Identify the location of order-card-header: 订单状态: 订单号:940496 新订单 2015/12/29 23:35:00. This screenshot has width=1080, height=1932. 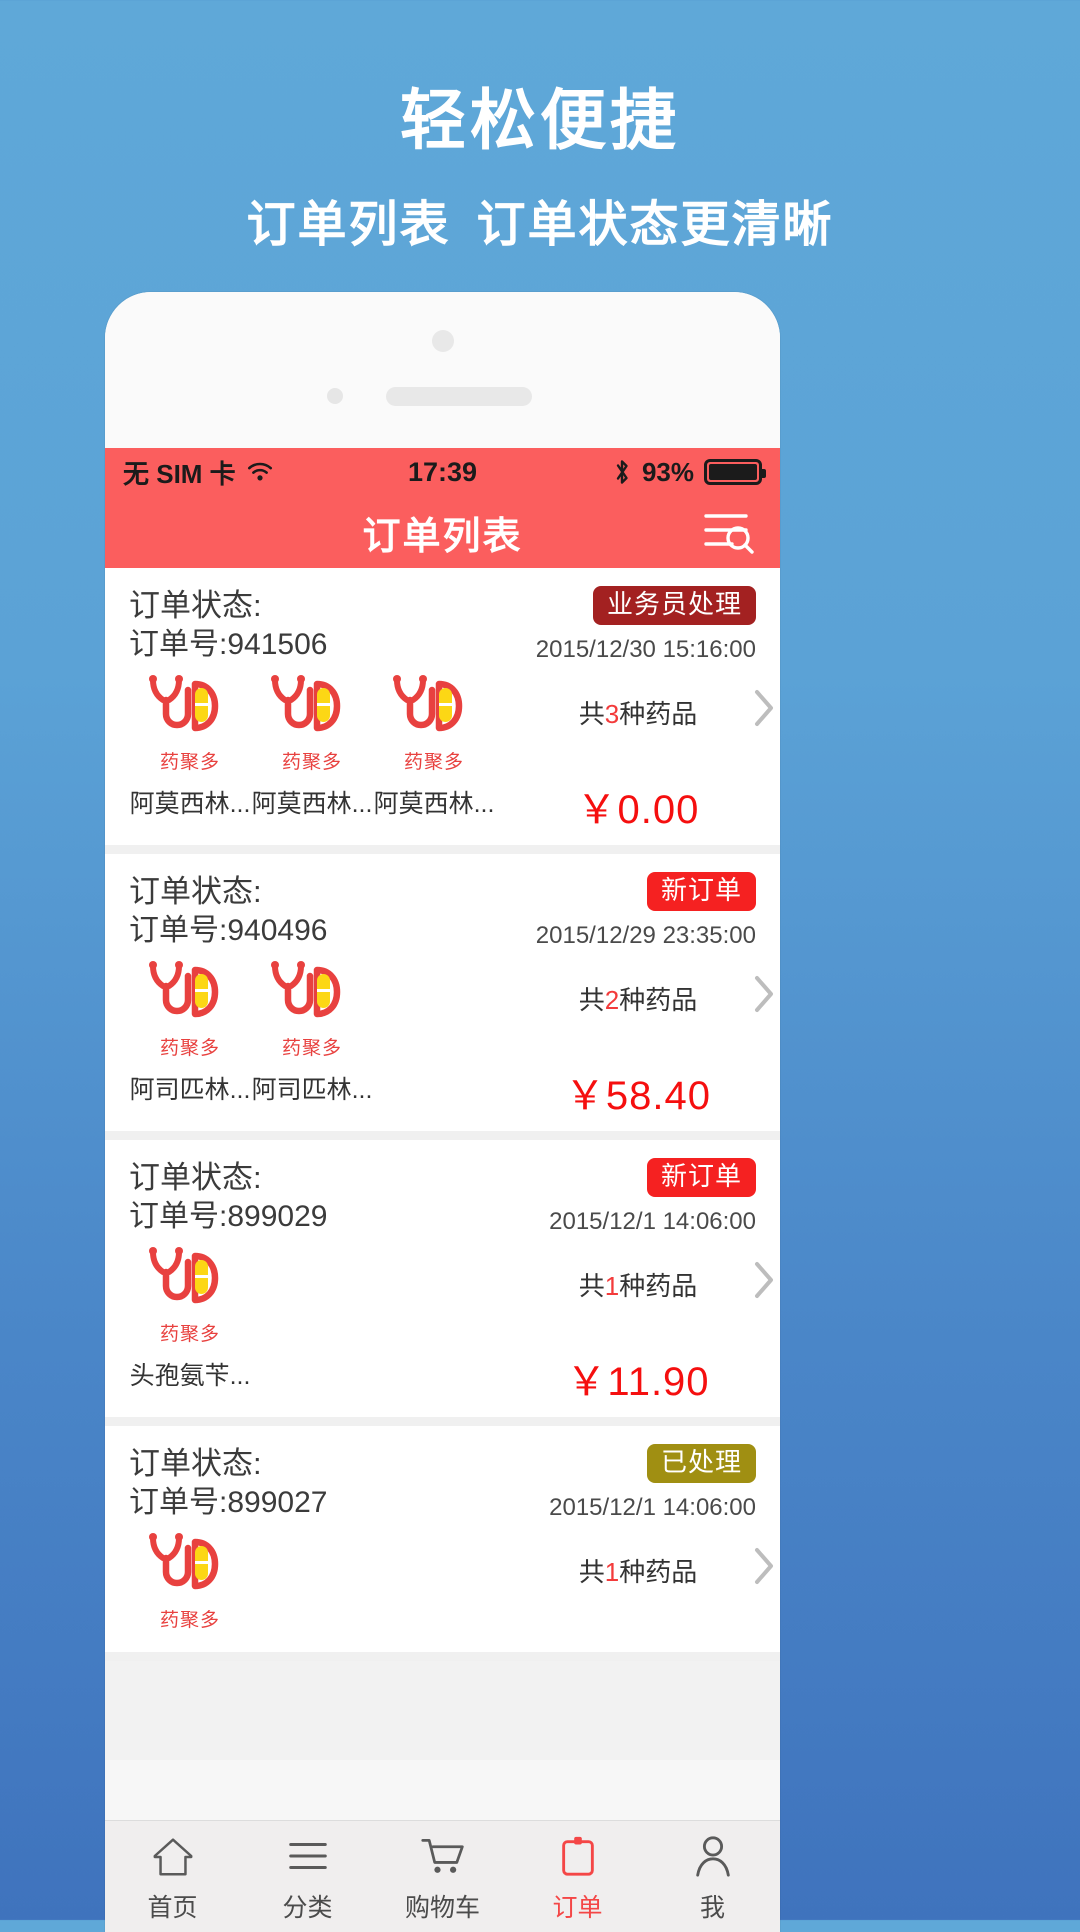
(442, 911).